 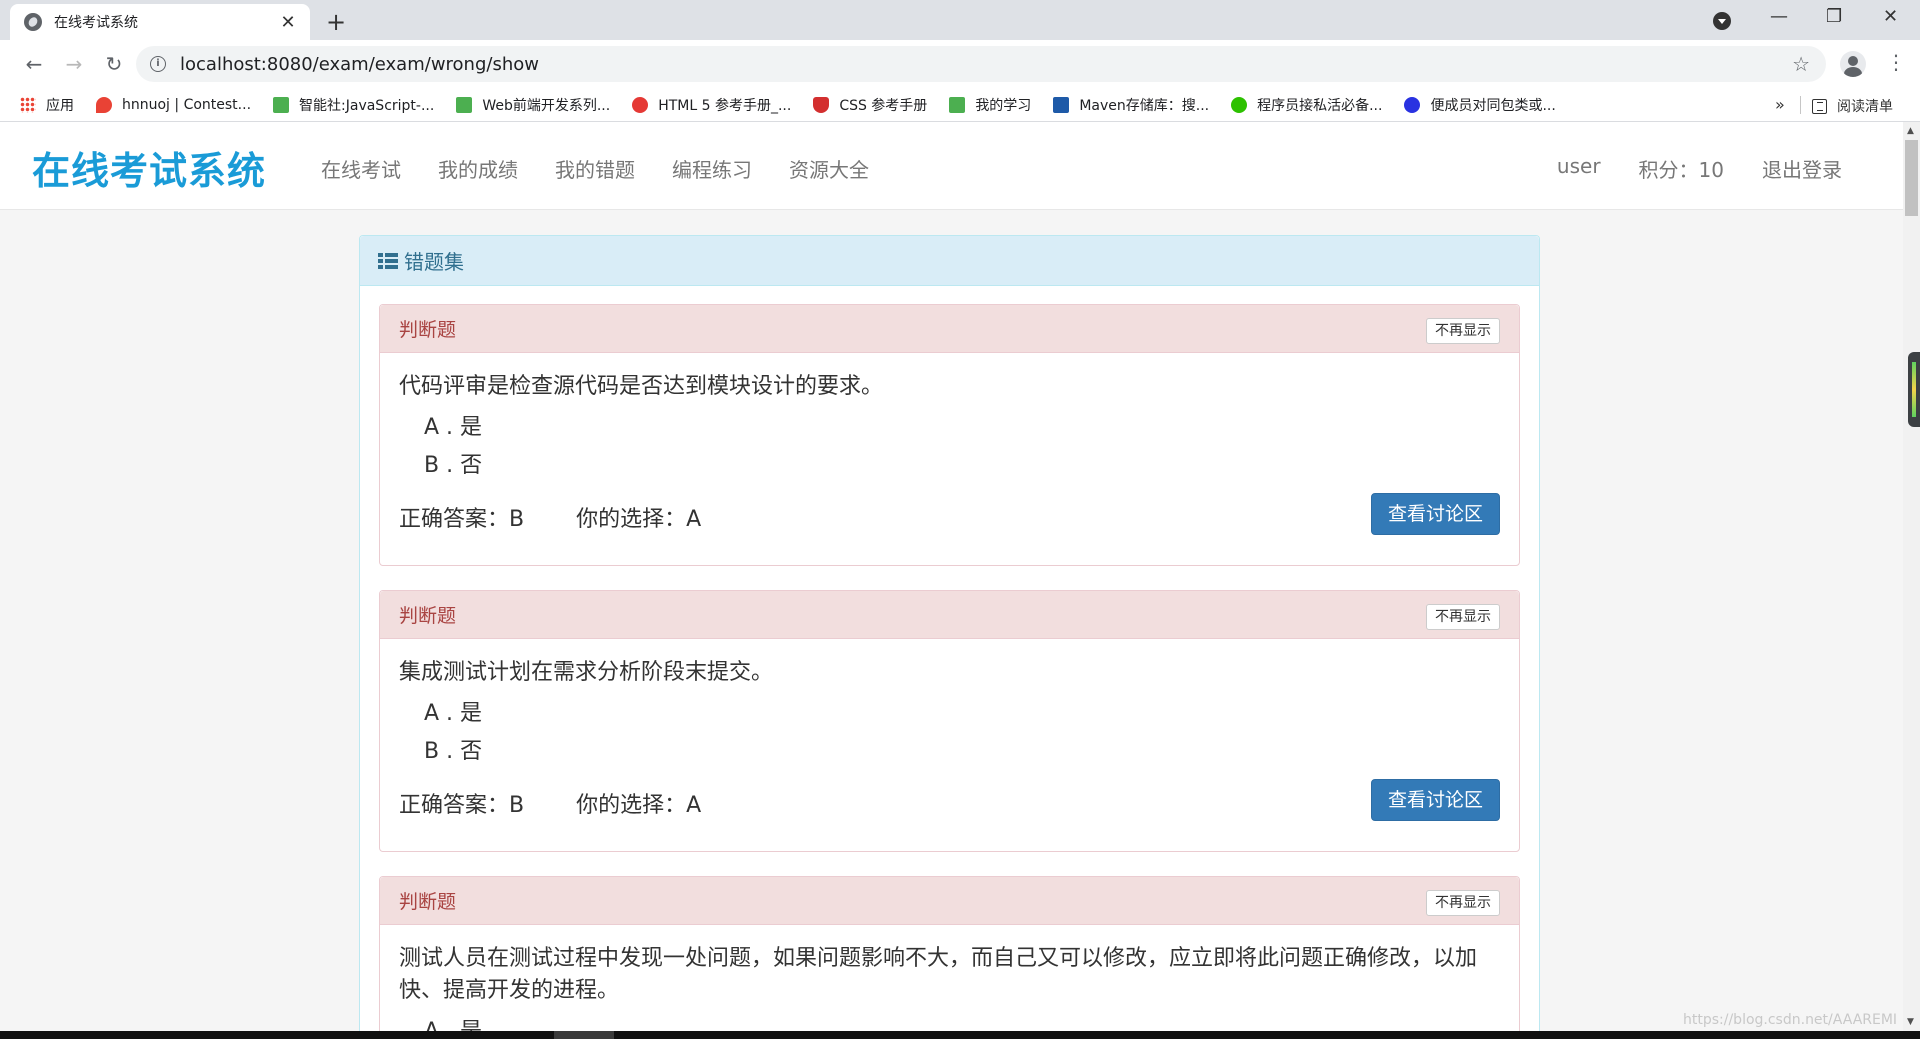 What do you see at coordinates (336, 22) in the screenshot?
I see `new-tab-button: +` at bounding box center [336, 22].